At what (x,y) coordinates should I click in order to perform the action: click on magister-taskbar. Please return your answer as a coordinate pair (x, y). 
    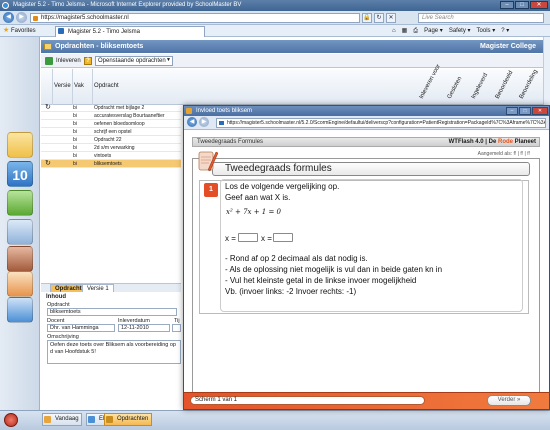
    Looking at the image, I should click on (275, 420).